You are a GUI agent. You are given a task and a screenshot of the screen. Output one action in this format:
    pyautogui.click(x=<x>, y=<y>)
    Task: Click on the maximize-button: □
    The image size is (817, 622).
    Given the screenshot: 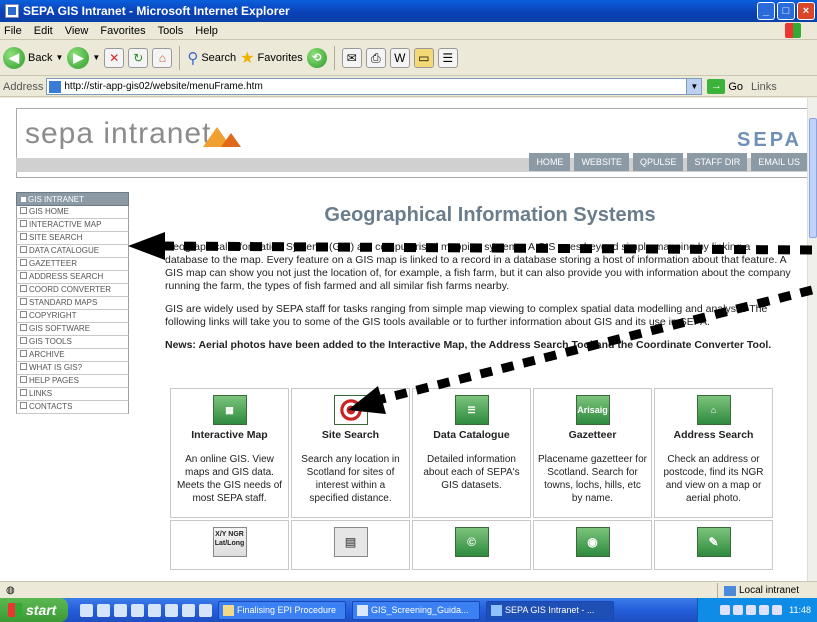 What is the action you would take?
    pyautogui.click(x=786, y=11)
    